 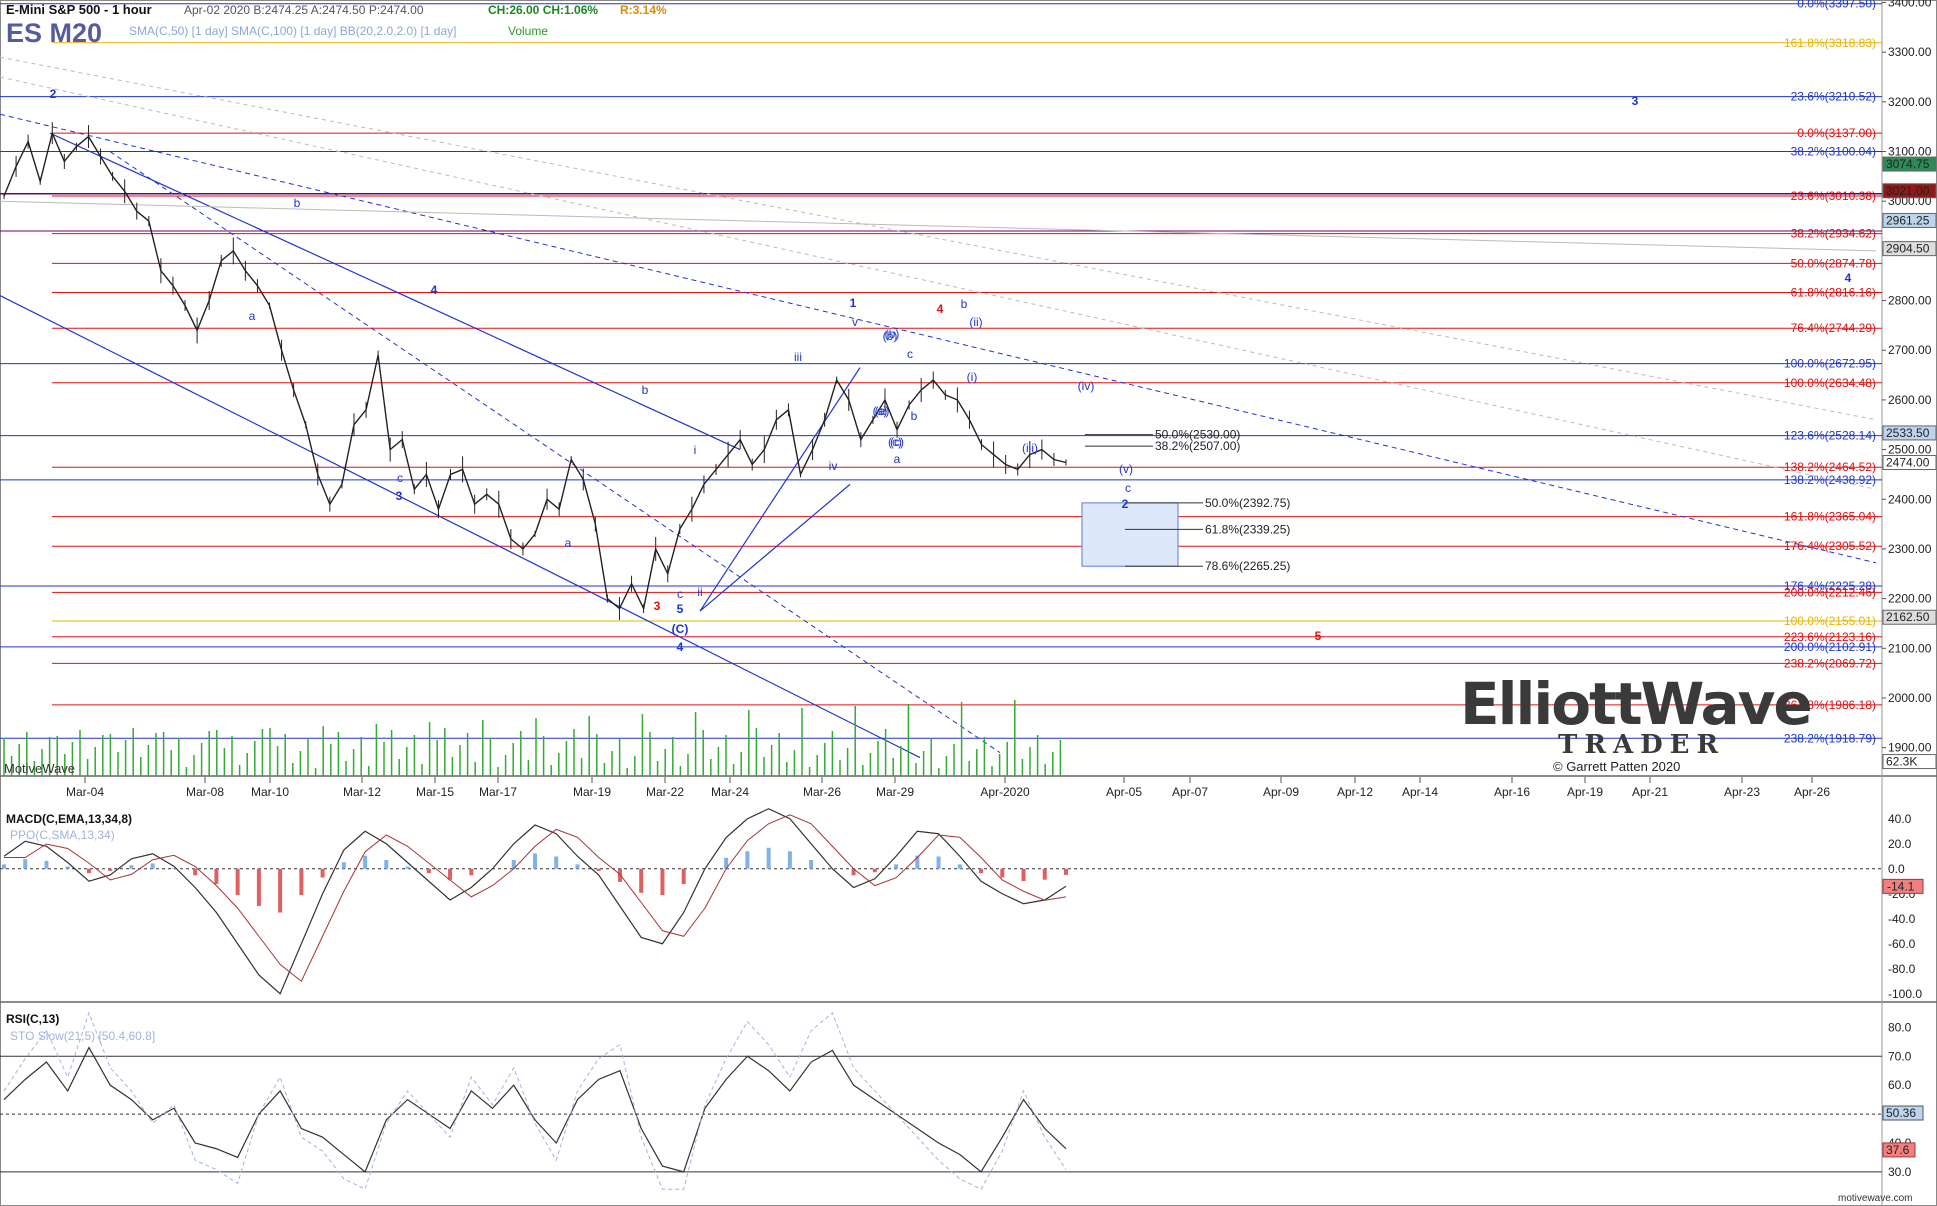 I want to click on macd-title: MACD(C,EMA,13,34,8), so click(x=69, y=819).